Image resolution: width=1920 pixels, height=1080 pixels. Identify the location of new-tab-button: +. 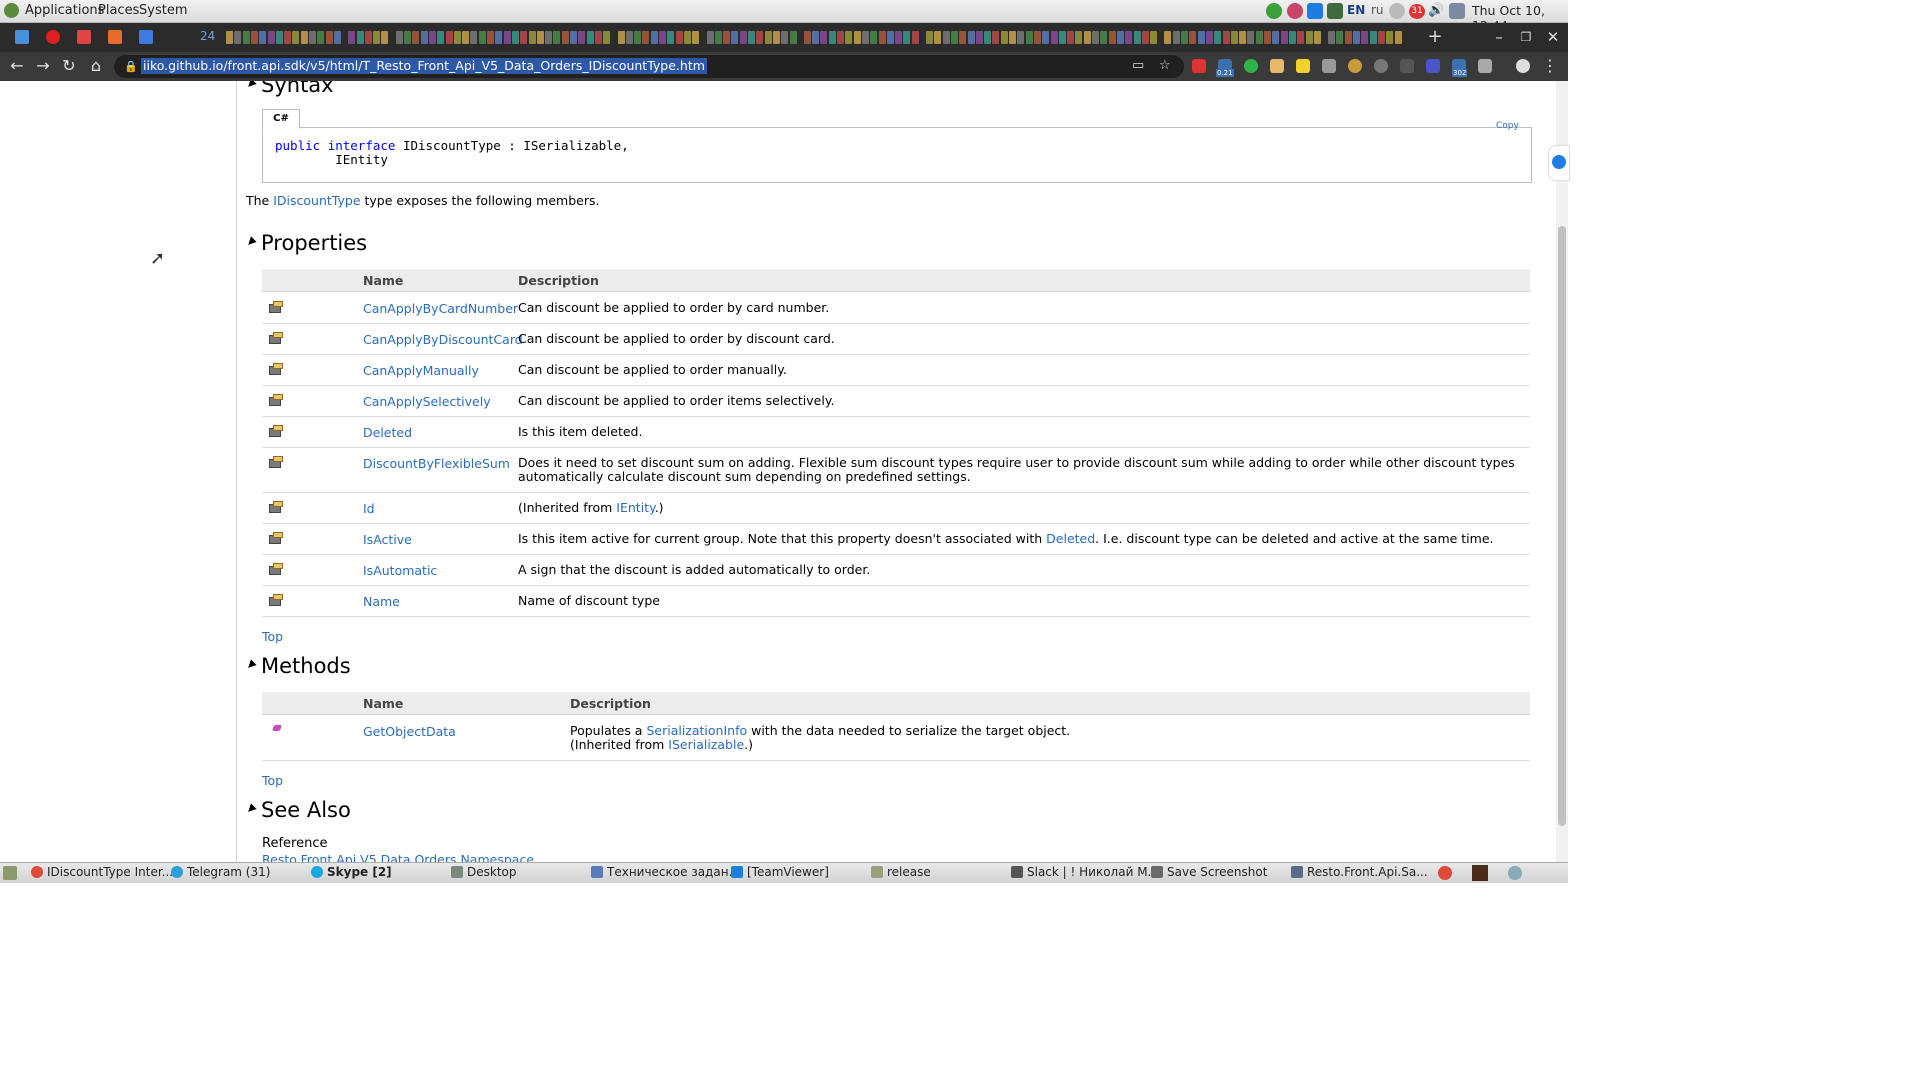
(1435, 36).